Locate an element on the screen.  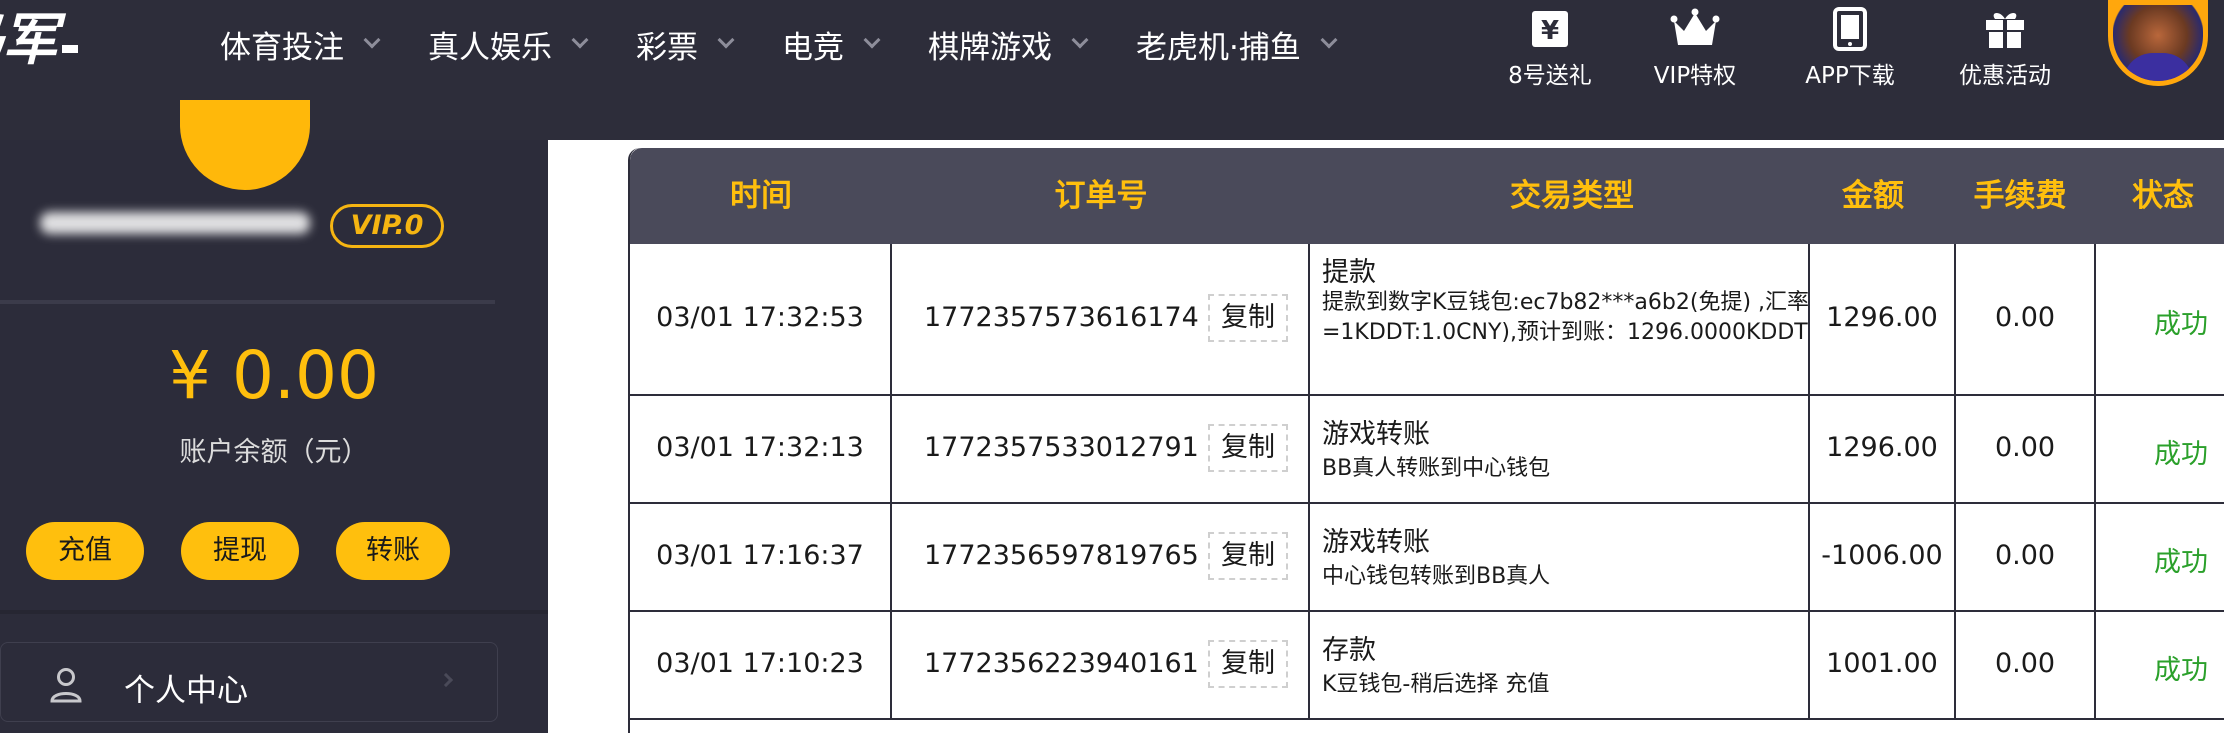
transfer-button: 转账 is located at coordinates (393, 551).